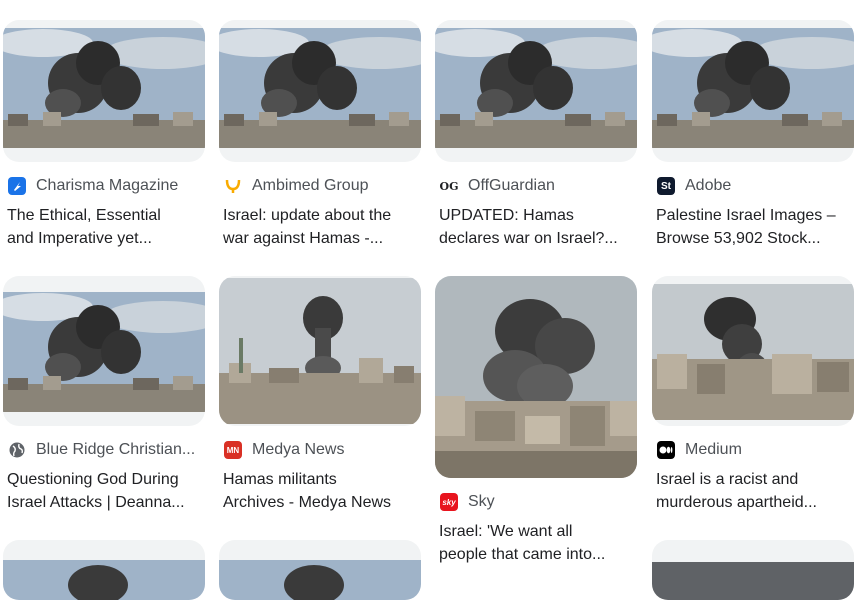  What do you see at coordinates (310, 185) in the screenshot?
I see `result-source: Ambimed Group` at bounding box center [310, 185].